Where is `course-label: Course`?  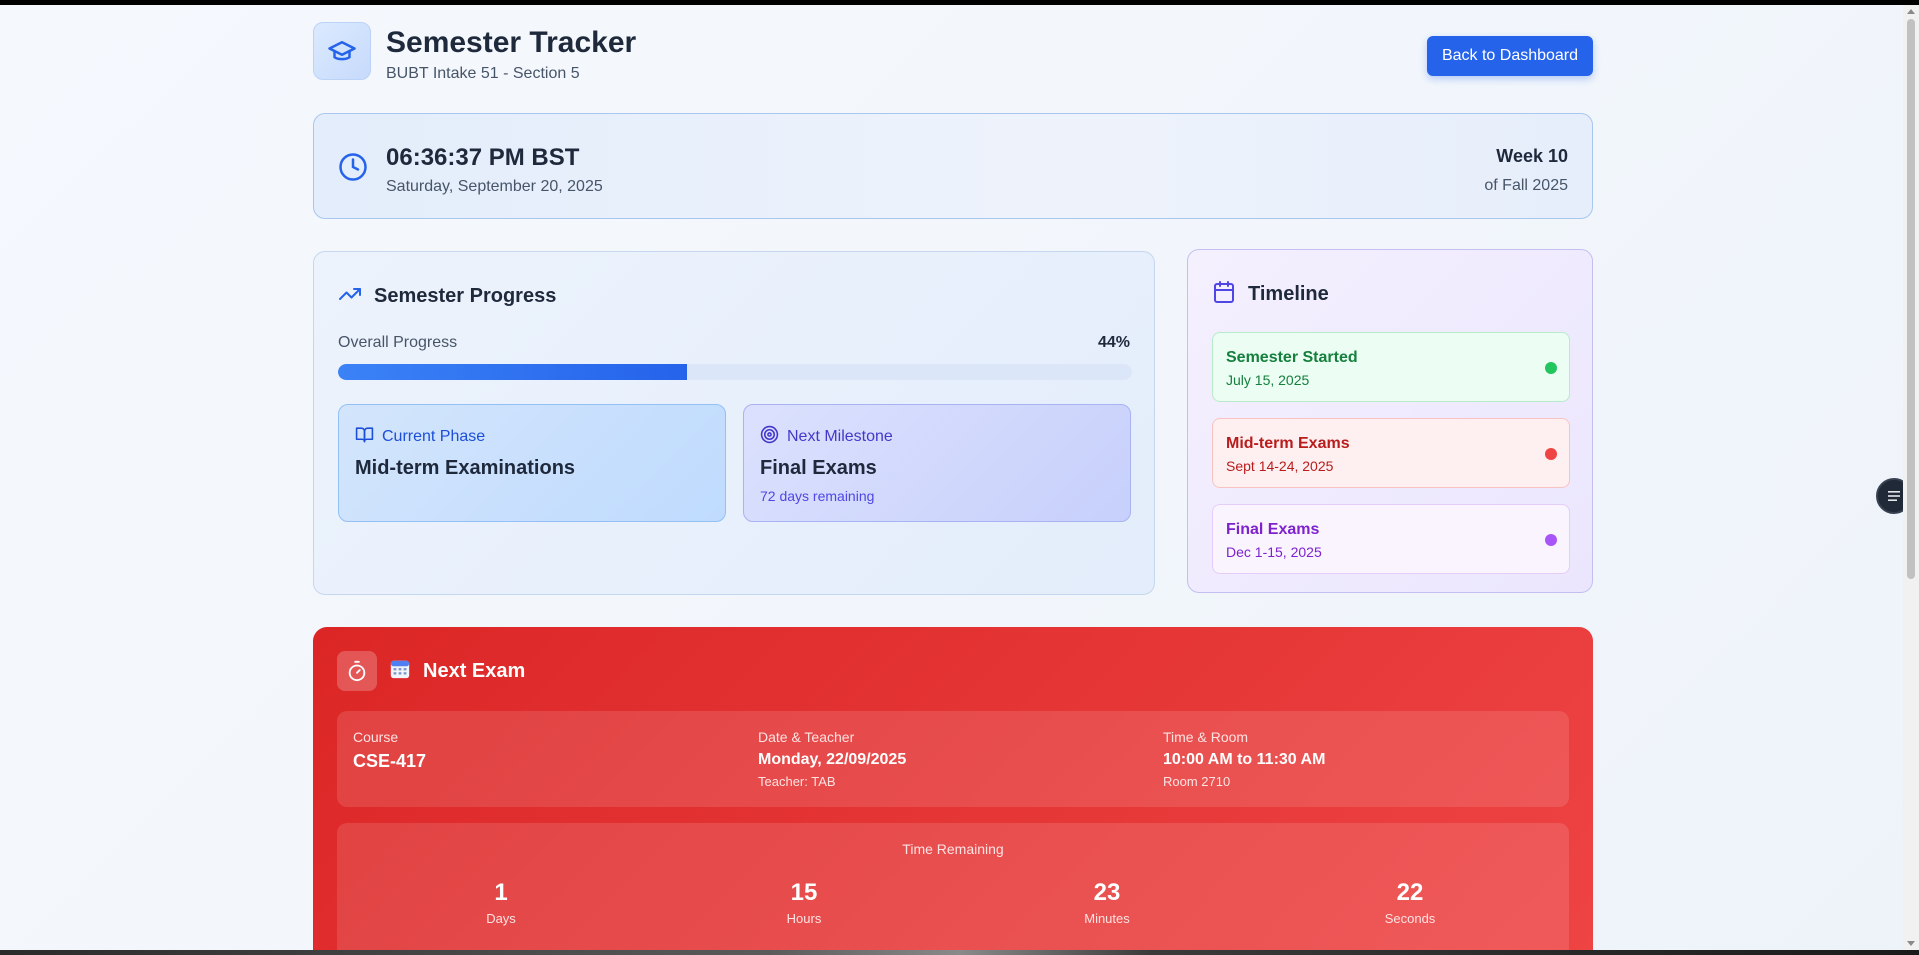
course-label: Course is located at coordinates (376, 737).